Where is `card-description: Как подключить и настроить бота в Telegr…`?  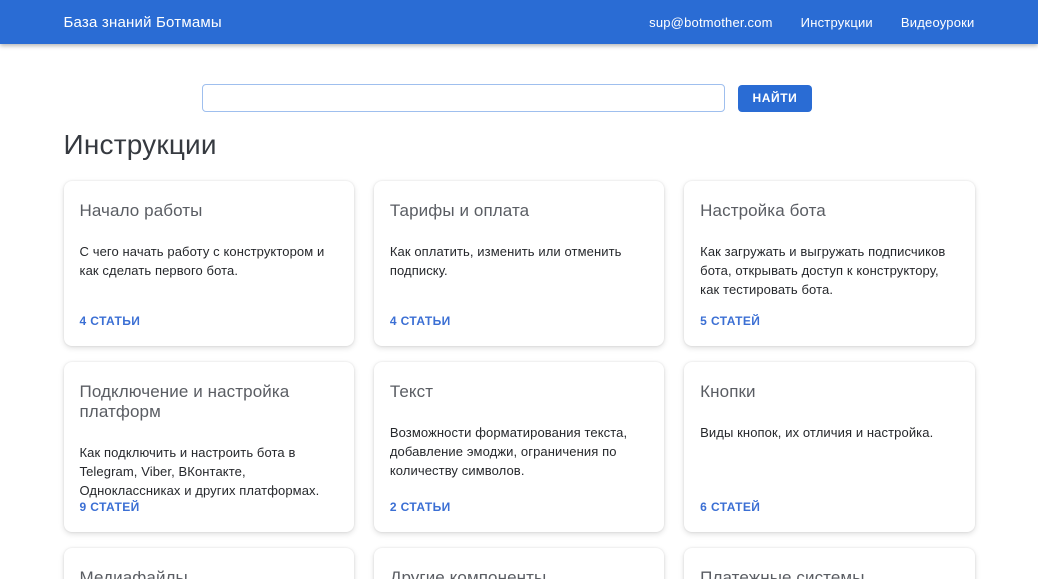
card-description: Как подключить и настроить бота в Telegr… is located at coordinates (199, 471).